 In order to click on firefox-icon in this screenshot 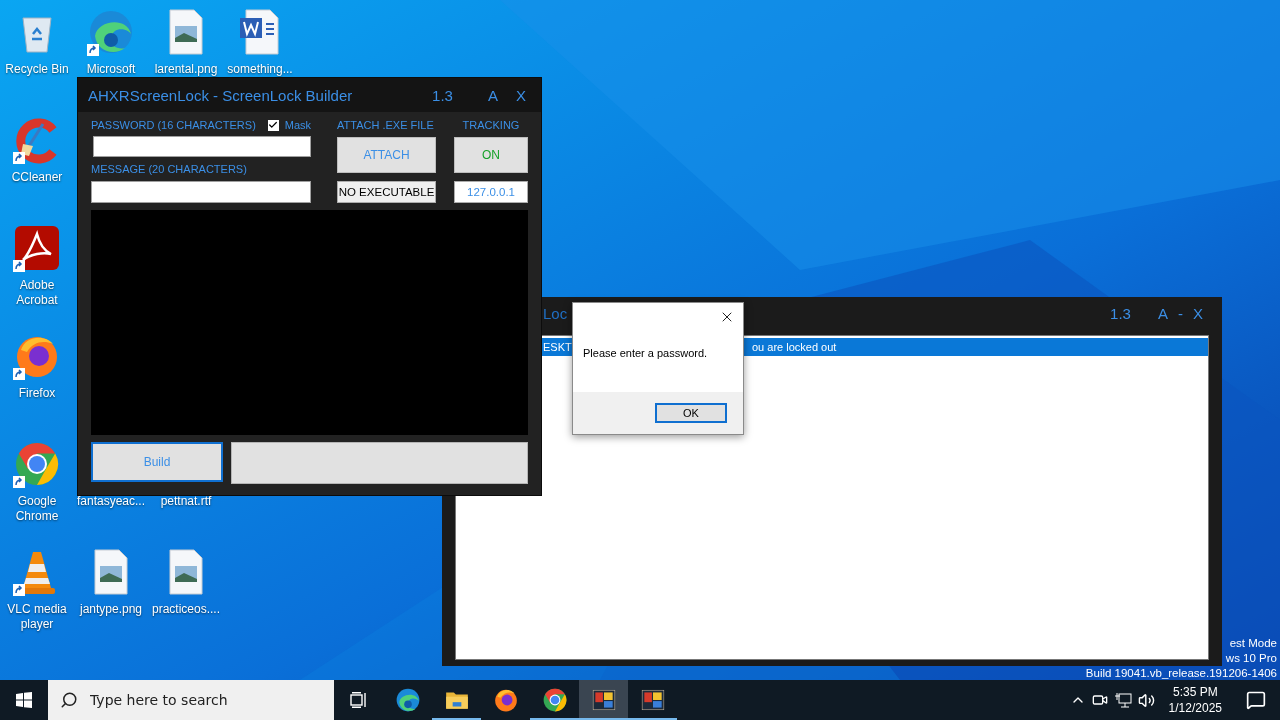, I will do `click(505, 700)`.